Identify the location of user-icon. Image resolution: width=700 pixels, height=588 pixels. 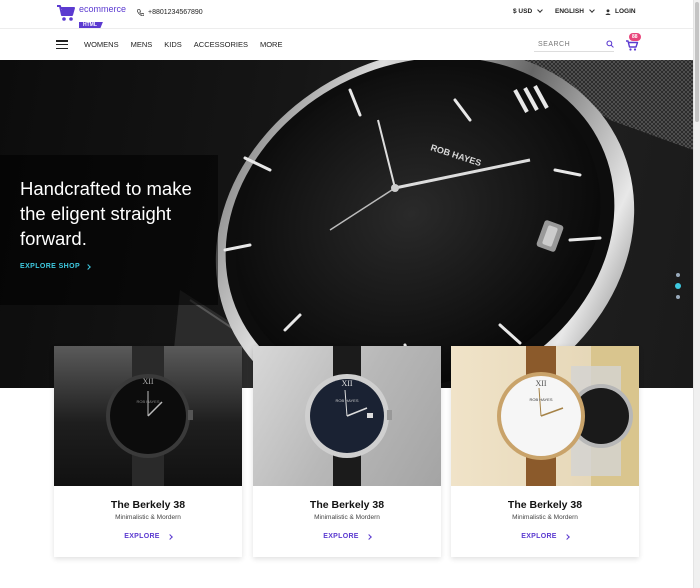
(608, 11).